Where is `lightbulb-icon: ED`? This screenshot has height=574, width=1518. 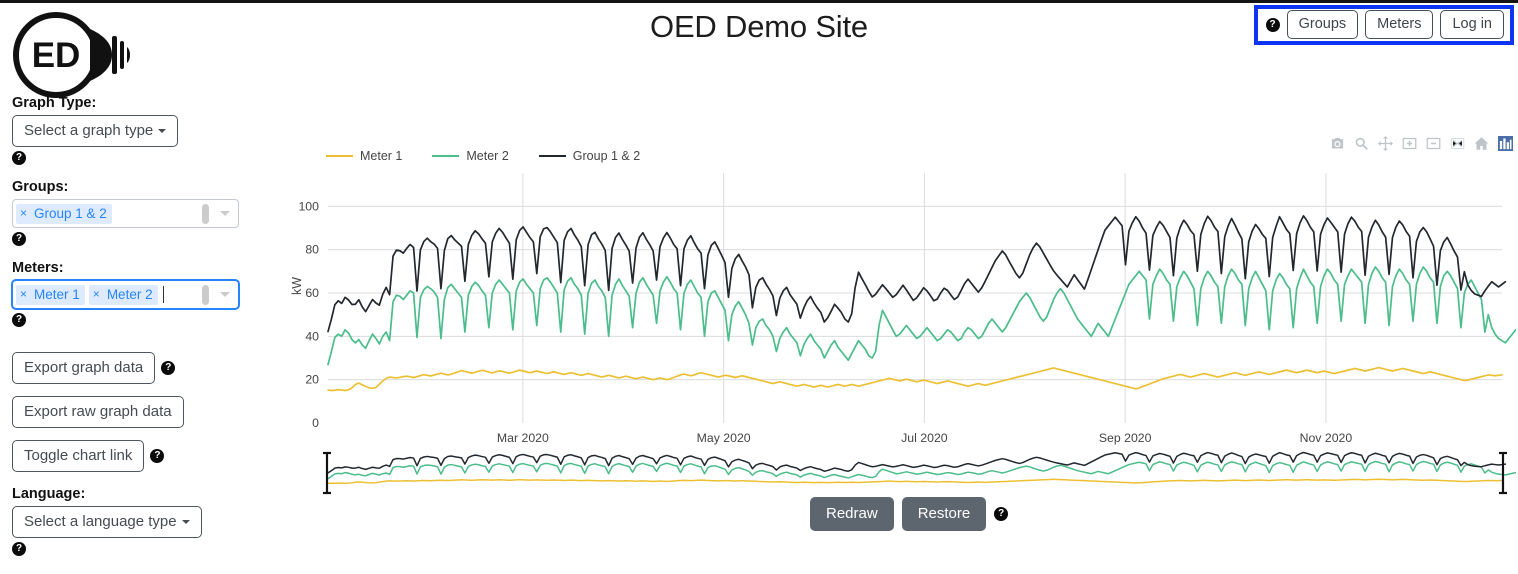 lightbulb-icon: ED is located at coordinates (71, 55).